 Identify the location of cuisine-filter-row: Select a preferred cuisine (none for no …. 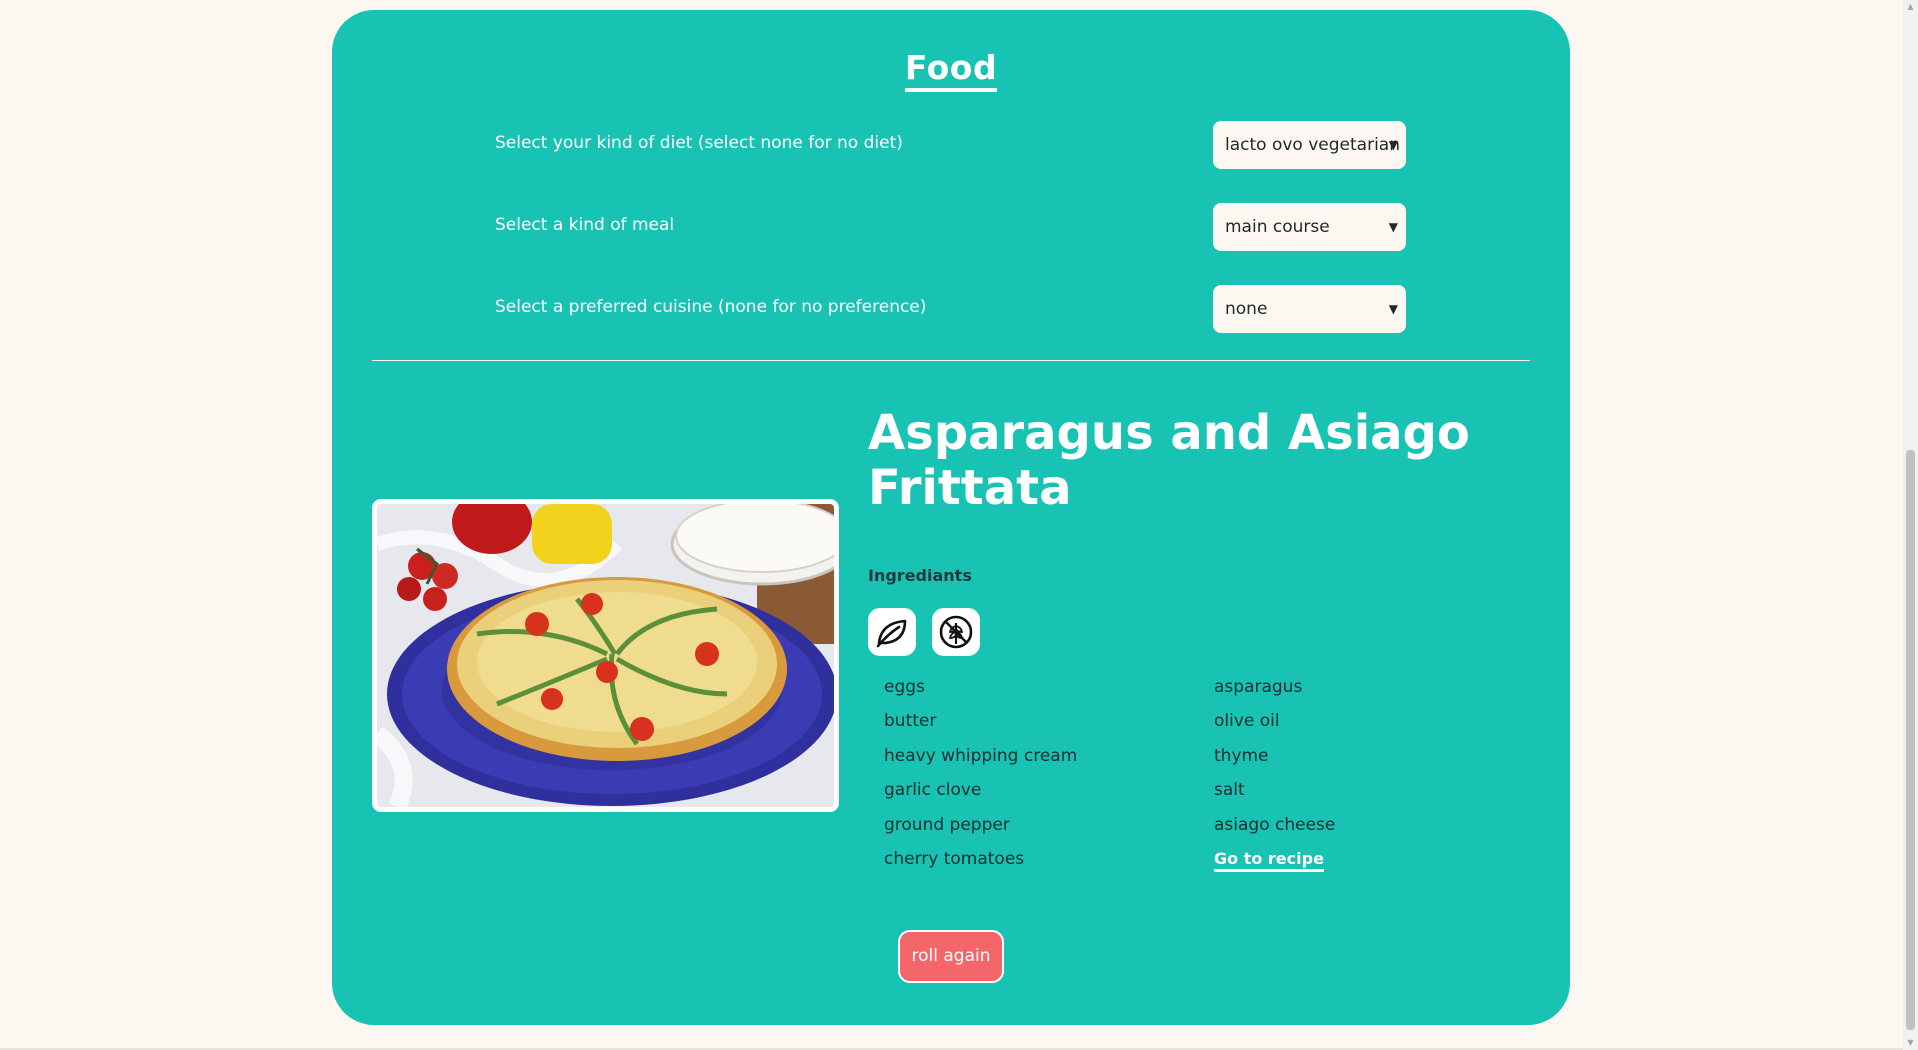
(951, 309).